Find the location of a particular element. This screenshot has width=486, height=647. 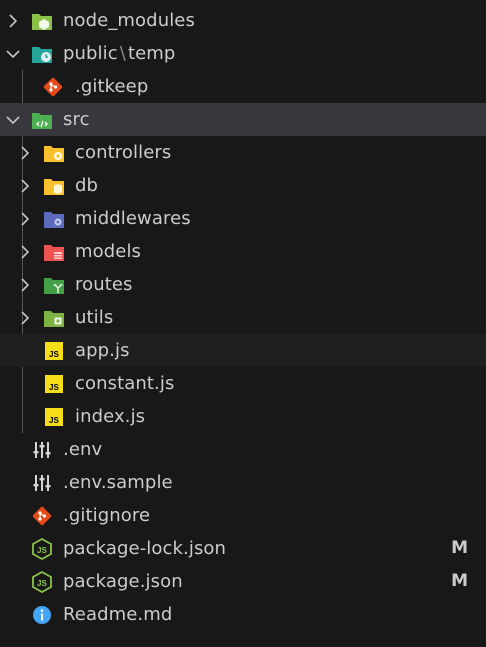

folder-node-icon is located at coordinates (42, 21).